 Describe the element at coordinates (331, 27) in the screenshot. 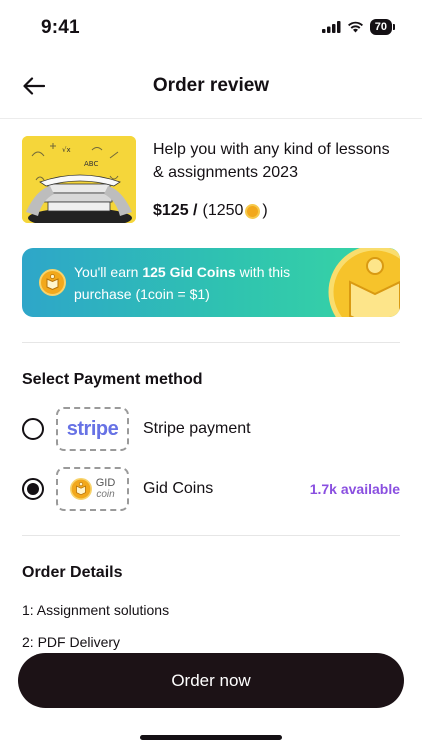

I see `cellular-signal-icon` at that location.